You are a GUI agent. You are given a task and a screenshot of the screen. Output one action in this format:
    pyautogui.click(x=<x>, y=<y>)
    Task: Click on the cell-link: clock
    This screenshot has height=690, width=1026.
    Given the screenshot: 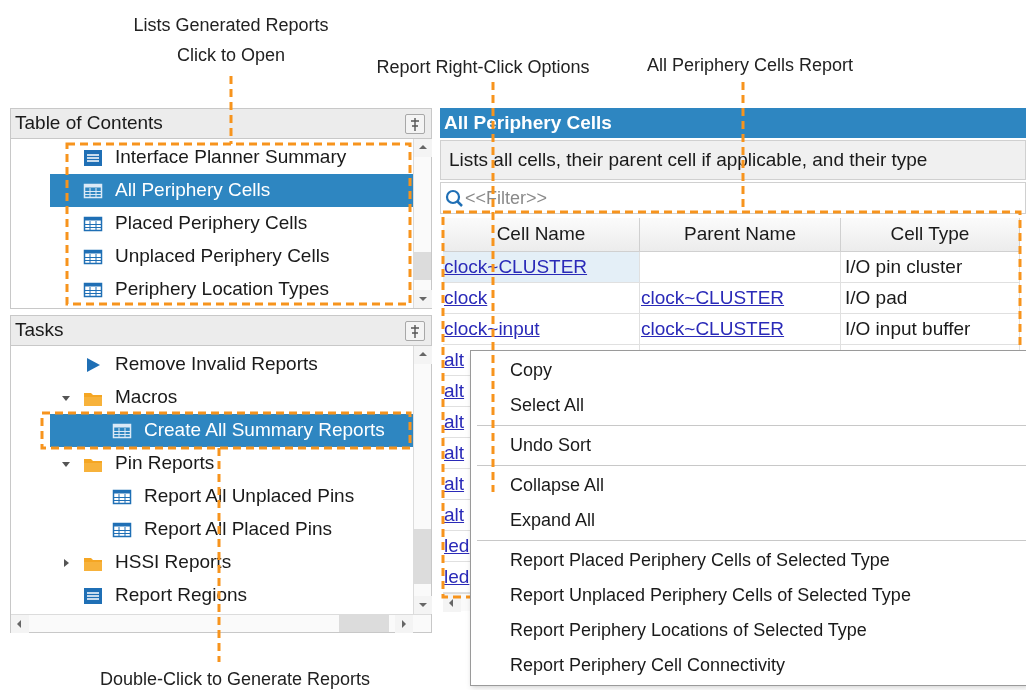 What is the action you would take?
    pyautogui.click(x=466, y=298)
    